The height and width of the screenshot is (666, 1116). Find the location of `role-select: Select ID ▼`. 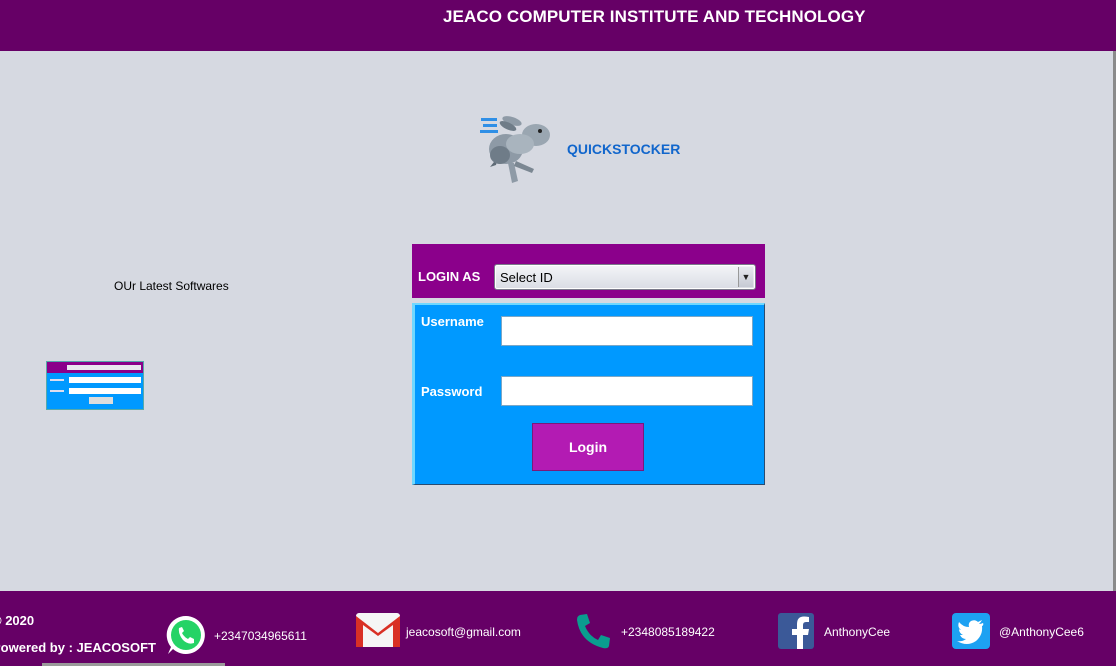

role-select: Select ID ▼ is located at coordinates (625, 277).